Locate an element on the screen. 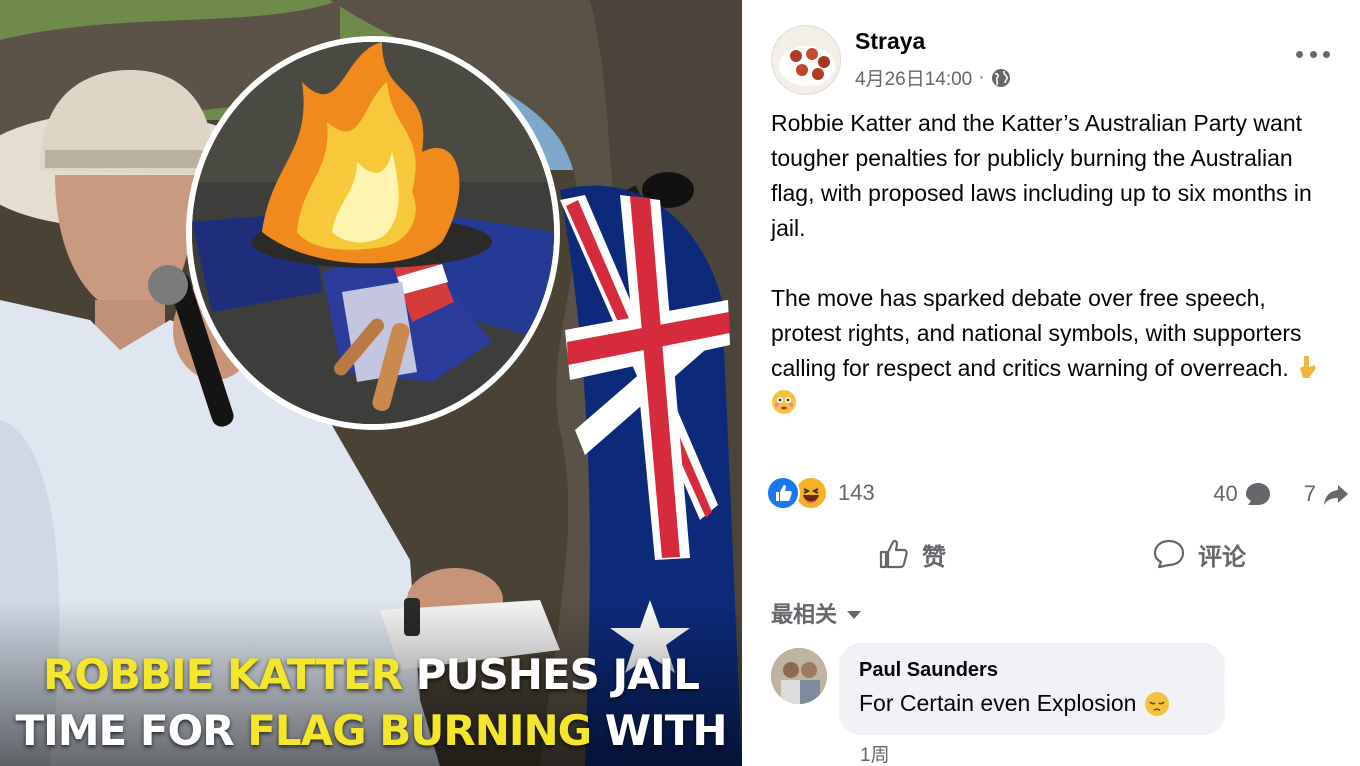 This screenshot has width=1360, height=766. commenter-photo is located at coordinates (799, 676).